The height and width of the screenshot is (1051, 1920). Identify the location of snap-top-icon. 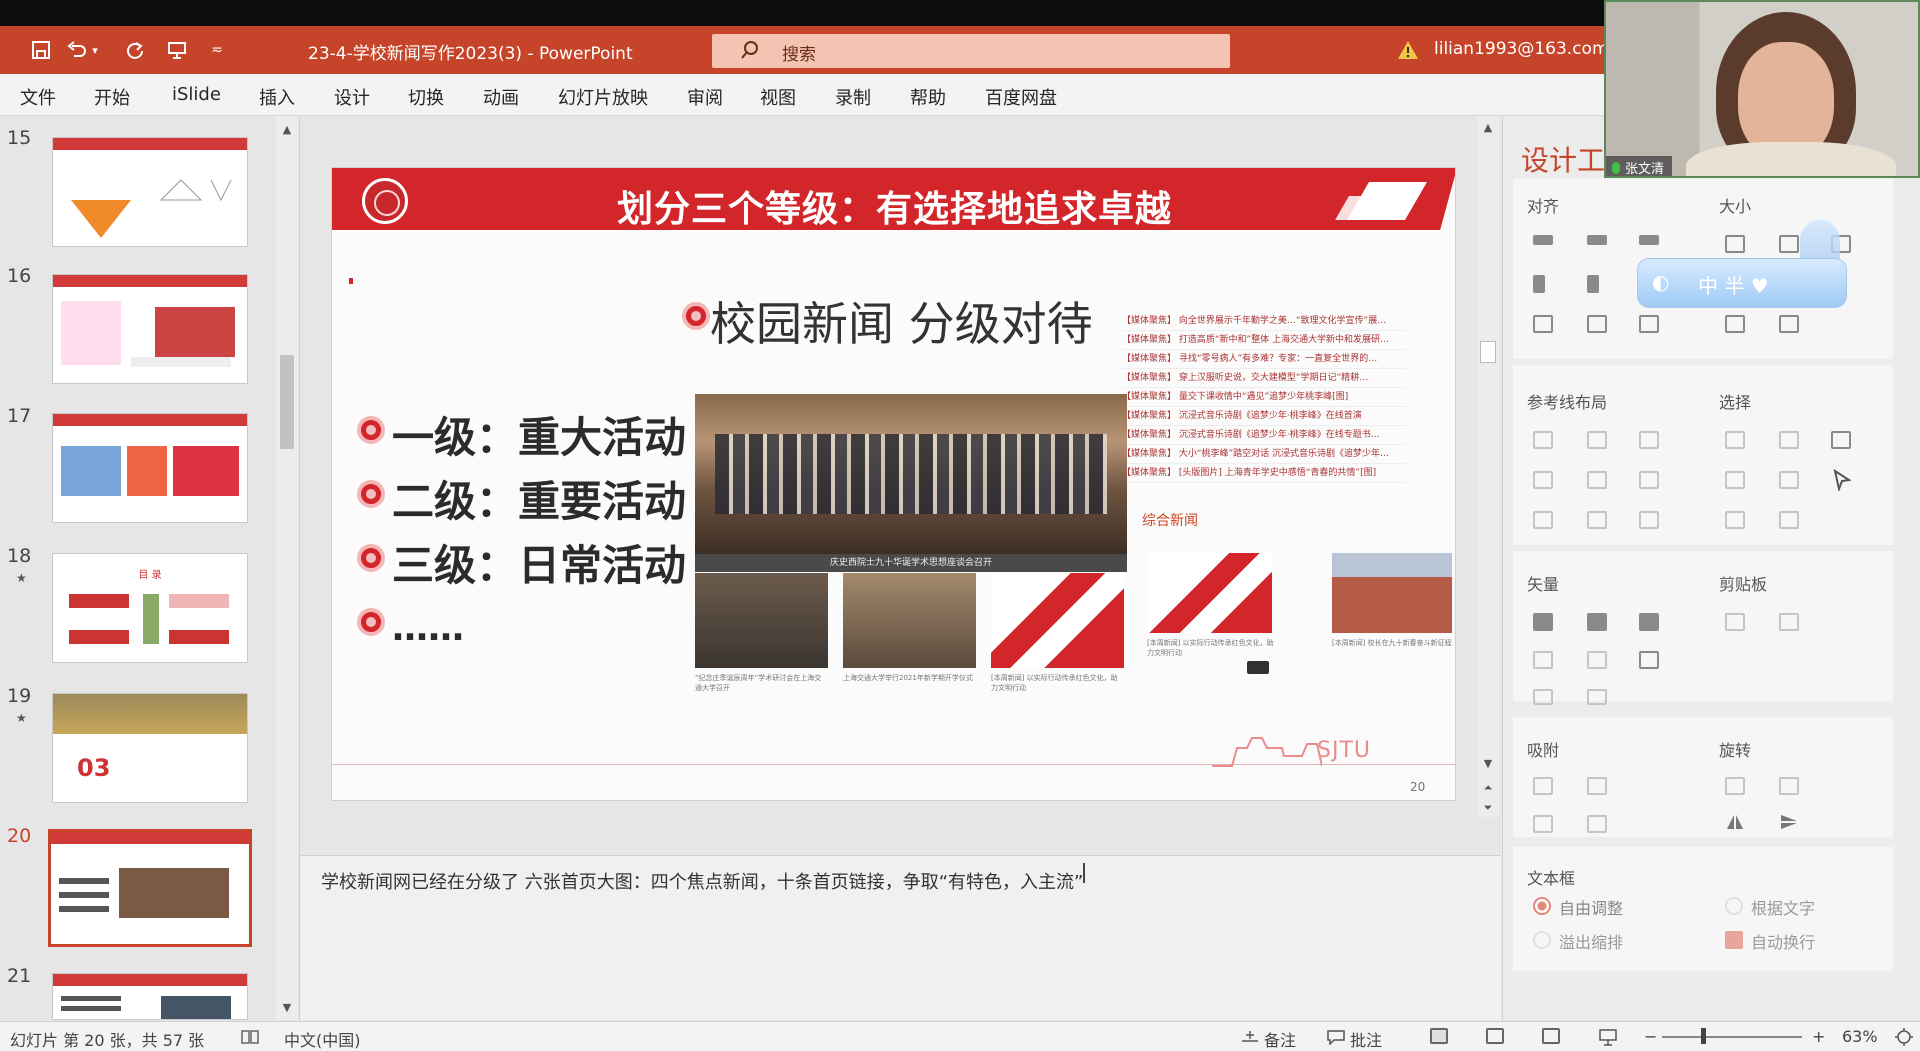
(1543, 824).